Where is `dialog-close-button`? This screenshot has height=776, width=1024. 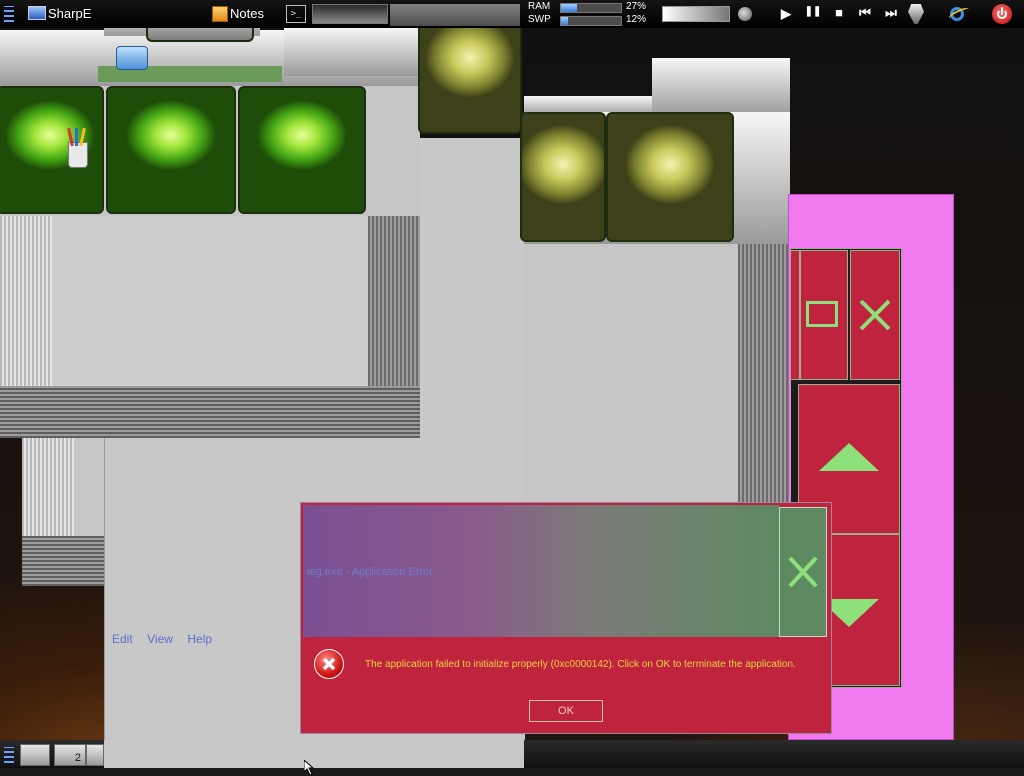 dialog-close-button is located at coordinates (803, 572).